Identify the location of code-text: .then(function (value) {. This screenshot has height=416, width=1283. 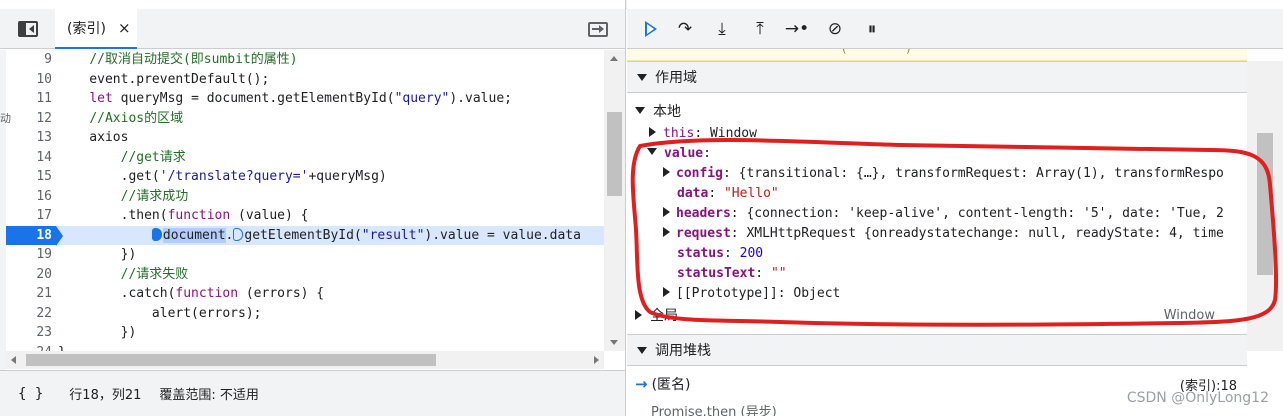
(183, 215).